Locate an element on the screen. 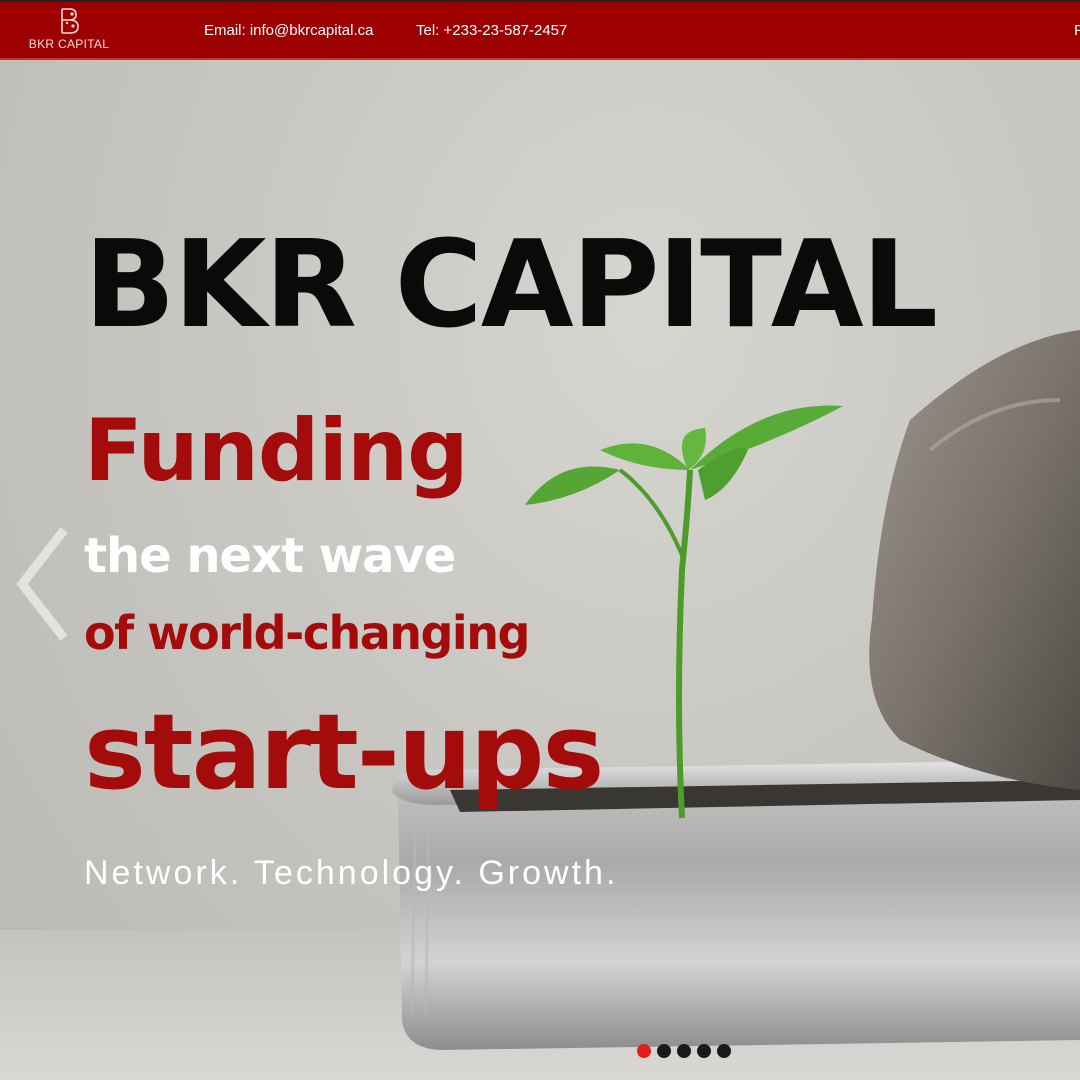 The image size is (1080, 1080). hero-title: BKR CAPITAL is located at coordinates (511, 285).